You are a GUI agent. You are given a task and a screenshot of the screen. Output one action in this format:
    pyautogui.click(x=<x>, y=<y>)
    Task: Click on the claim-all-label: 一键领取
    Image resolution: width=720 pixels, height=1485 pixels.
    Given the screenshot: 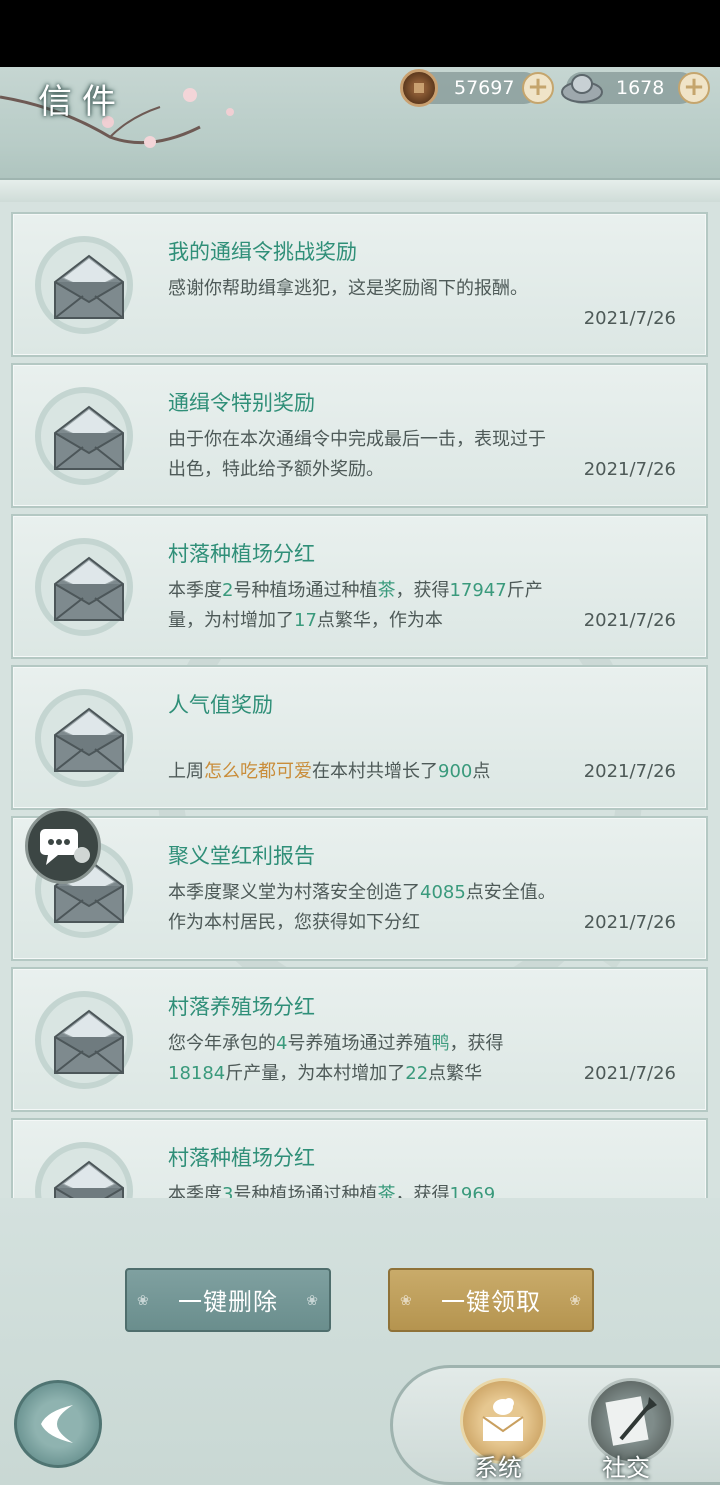 What is the action you would take?
    pyautogui.click(x=491, y=1302)
    